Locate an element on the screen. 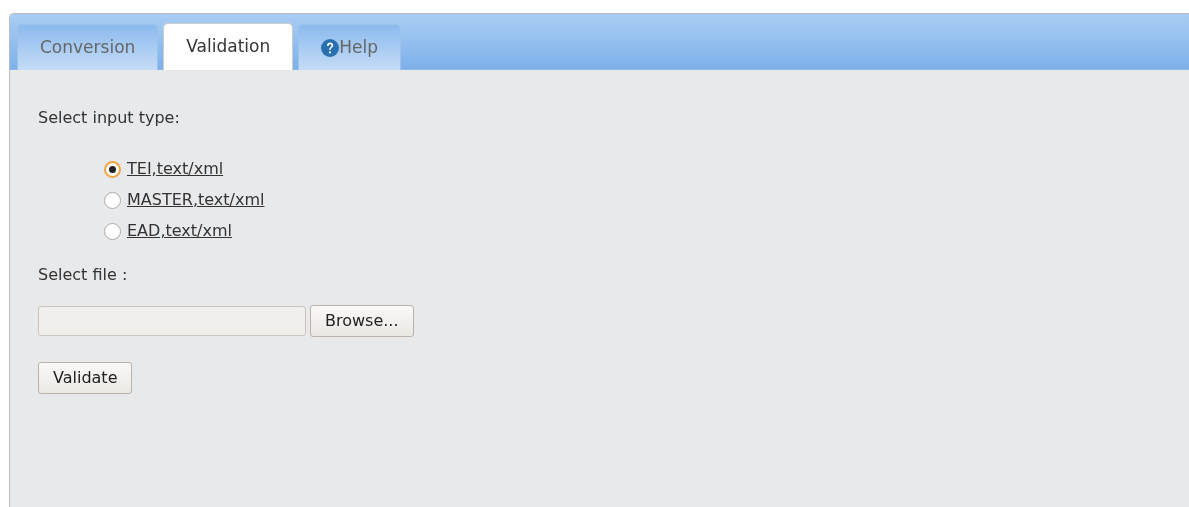 This screenshot has width=1189, height=507. help-icon is located at coordinates (330, 47).